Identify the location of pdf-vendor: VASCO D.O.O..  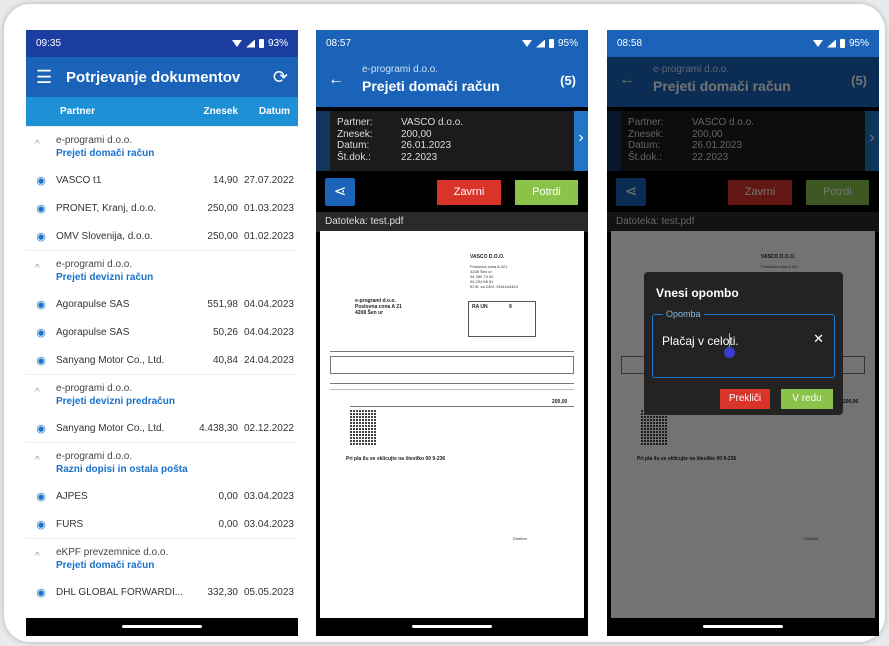
(487, 257).